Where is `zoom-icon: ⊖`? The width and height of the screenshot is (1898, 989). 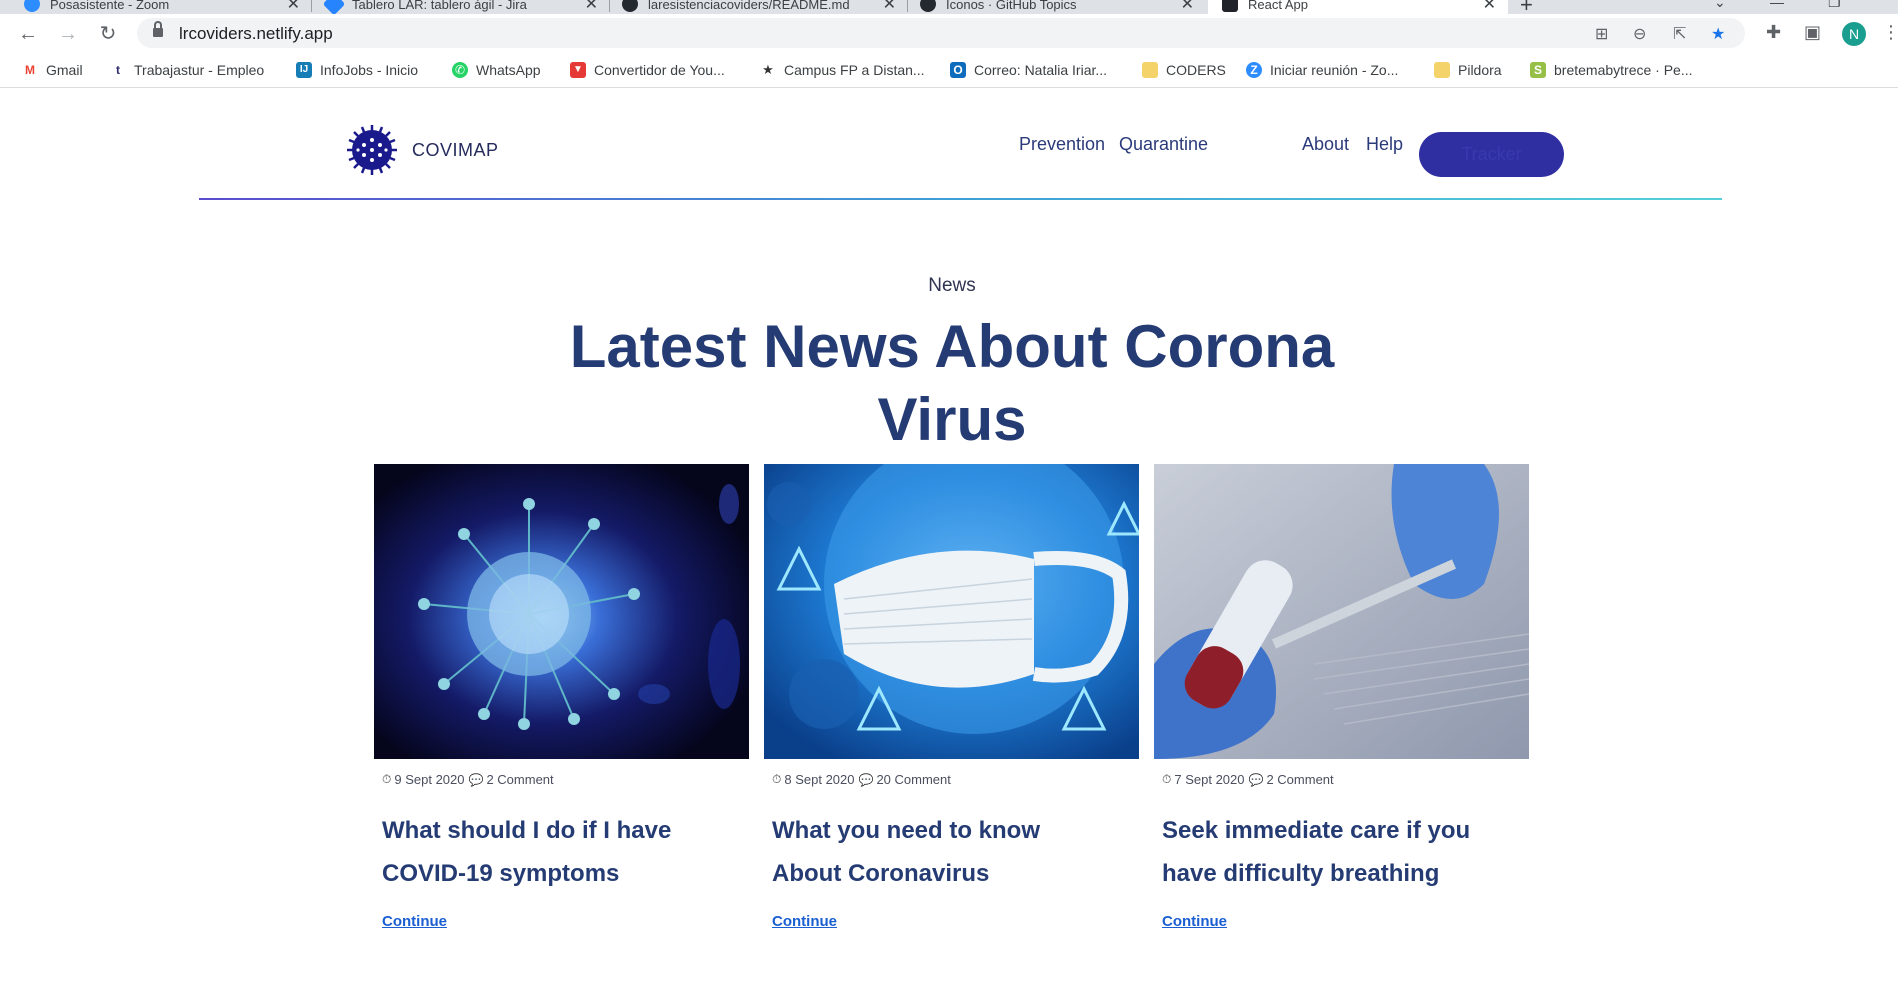
zoom-icon: ⊖ is located at coordinates (1639, 34).